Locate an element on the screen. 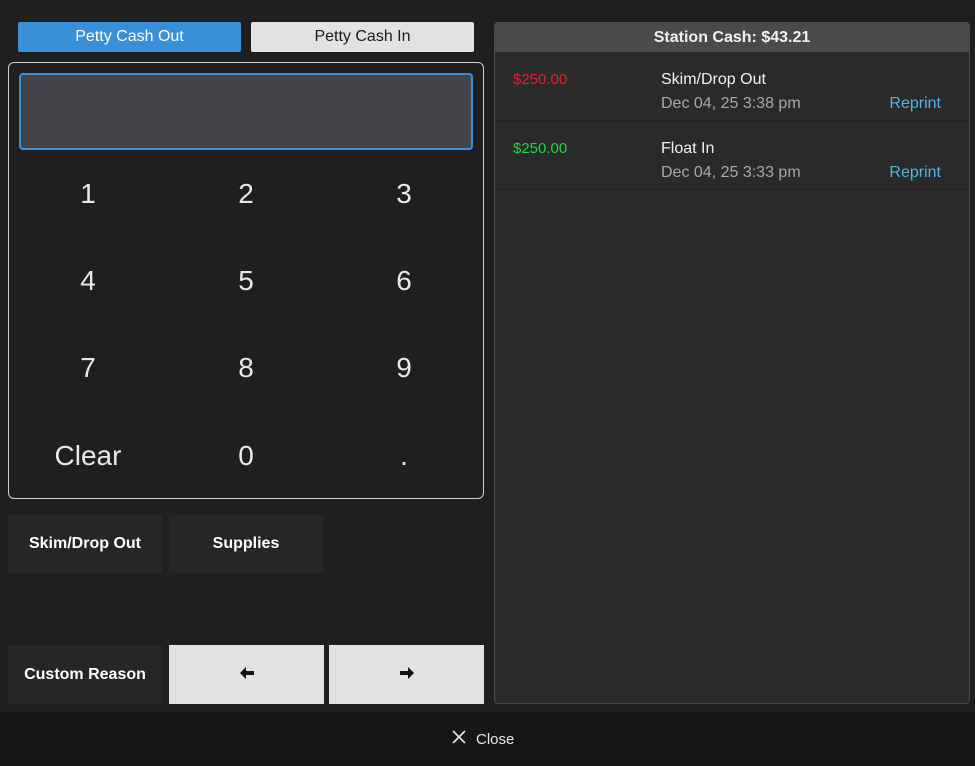 The height and width of the screenshot is (766, 975). transaction-date: Dec 04, 25 3:38 pm is located at coordinates (731, 103).